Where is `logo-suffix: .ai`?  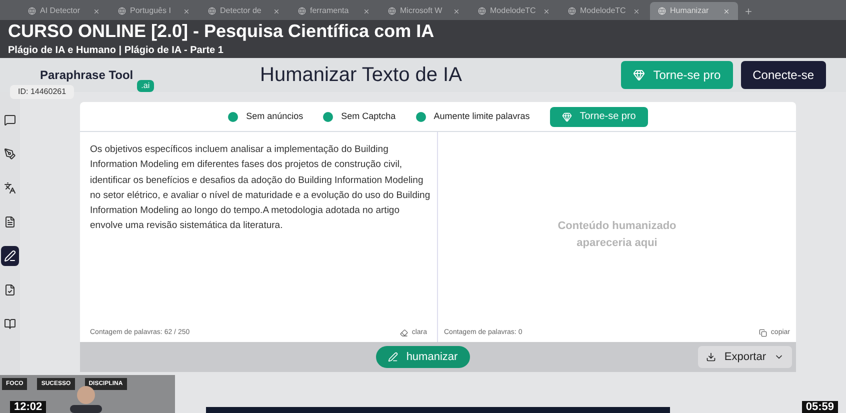
logo-suffix: .ai is located at coordinates (145, 86).